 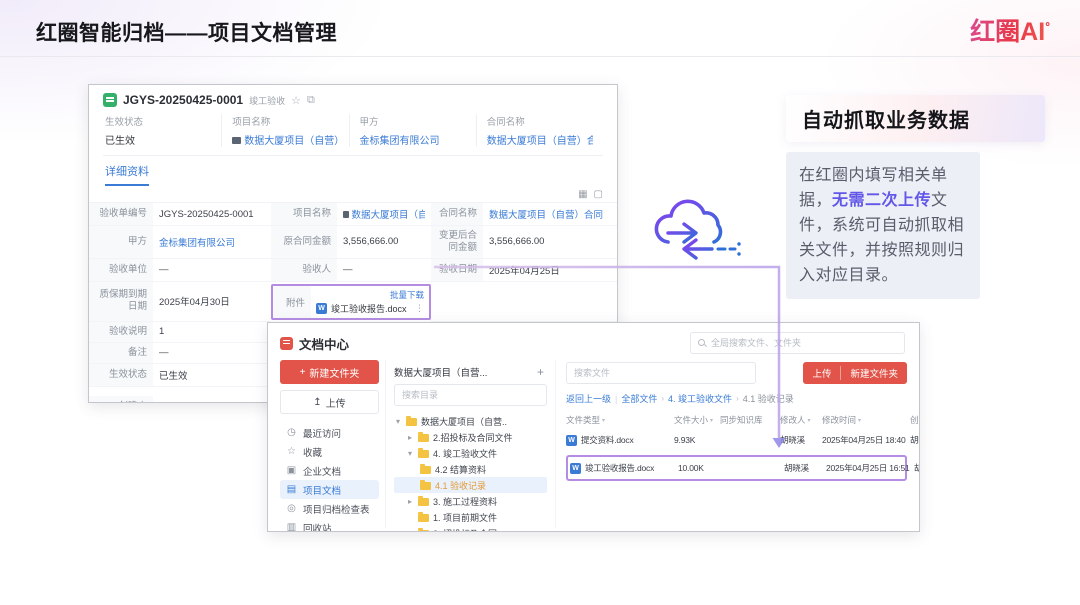 What do you see at coordinates (470, 517) in the screenshot?
I see `tree-item-early-stage: 1. 项目前期文件` at bounding box center [470, 517].